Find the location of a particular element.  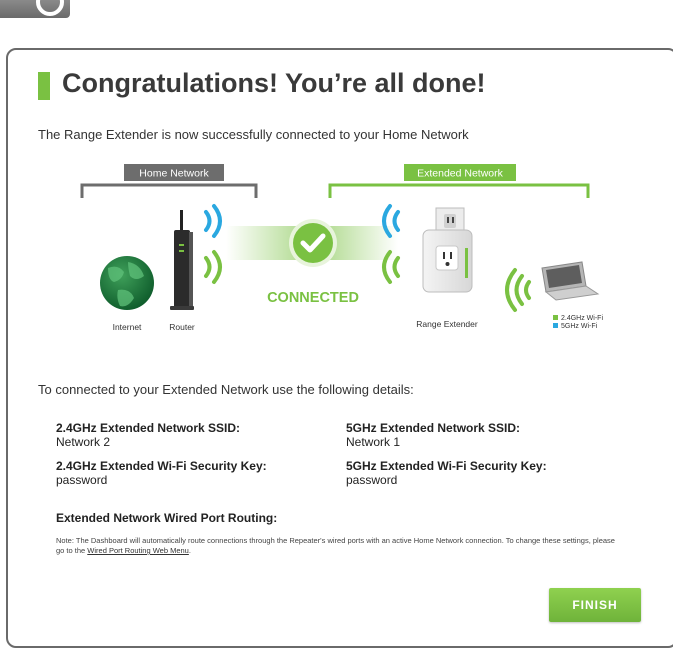

internet-label: Internet is located at coordinates (127, 327).